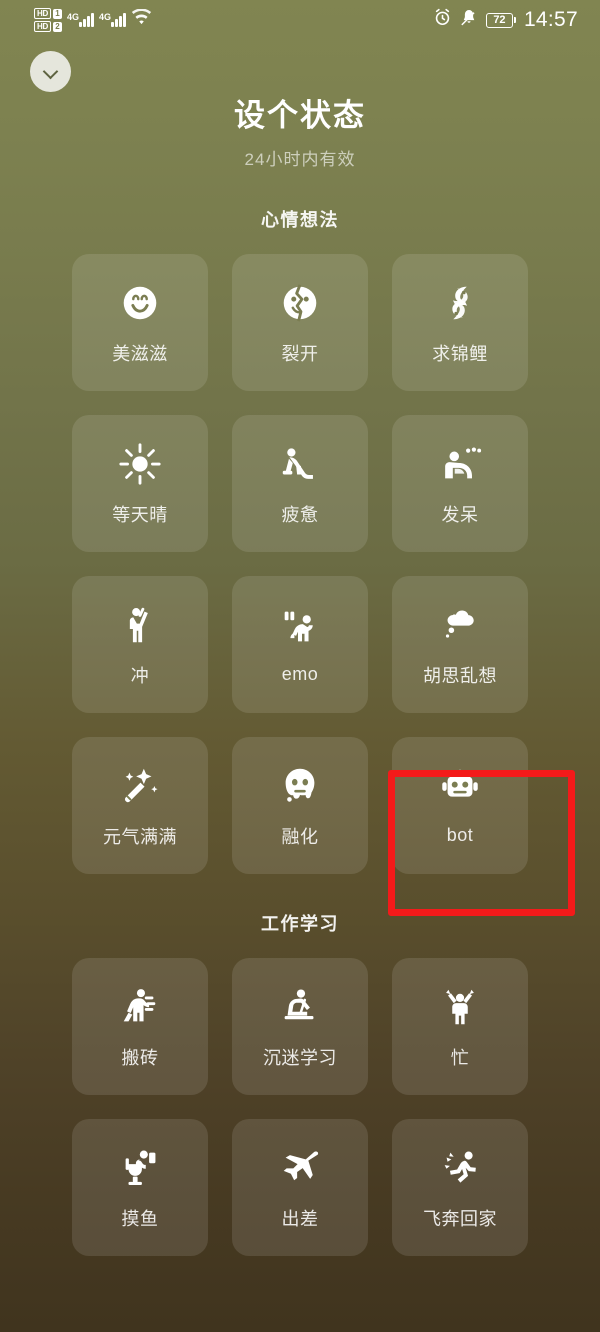 This screenshot has width=600, height=1332. I want to click on collapse-button, so click(50, 71).